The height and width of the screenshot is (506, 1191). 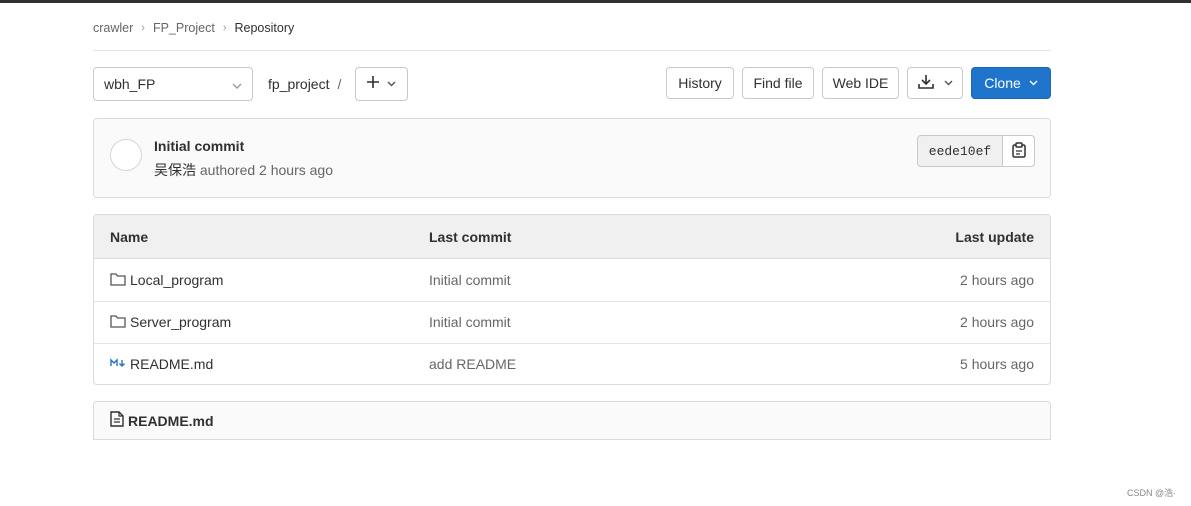 I want to click on branch-name: wbh_FP, so click(x=130, y=84).